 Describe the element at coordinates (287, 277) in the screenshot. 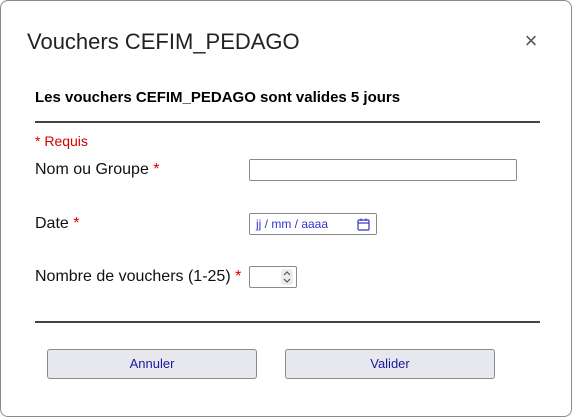

I see `number-spinner-icon` at that location.